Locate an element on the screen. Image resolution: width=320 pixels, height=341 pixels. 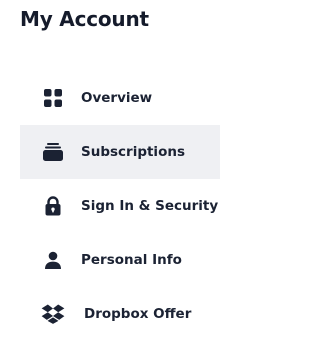
nav-item-dropbox-offer: Dropbox Offer is located at coordinates (120, 314).